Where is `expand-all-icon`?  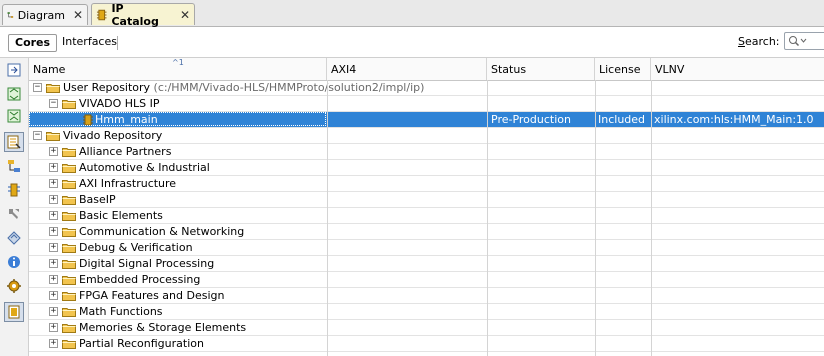
expand-all-icon is located at coordinates (14, 94).